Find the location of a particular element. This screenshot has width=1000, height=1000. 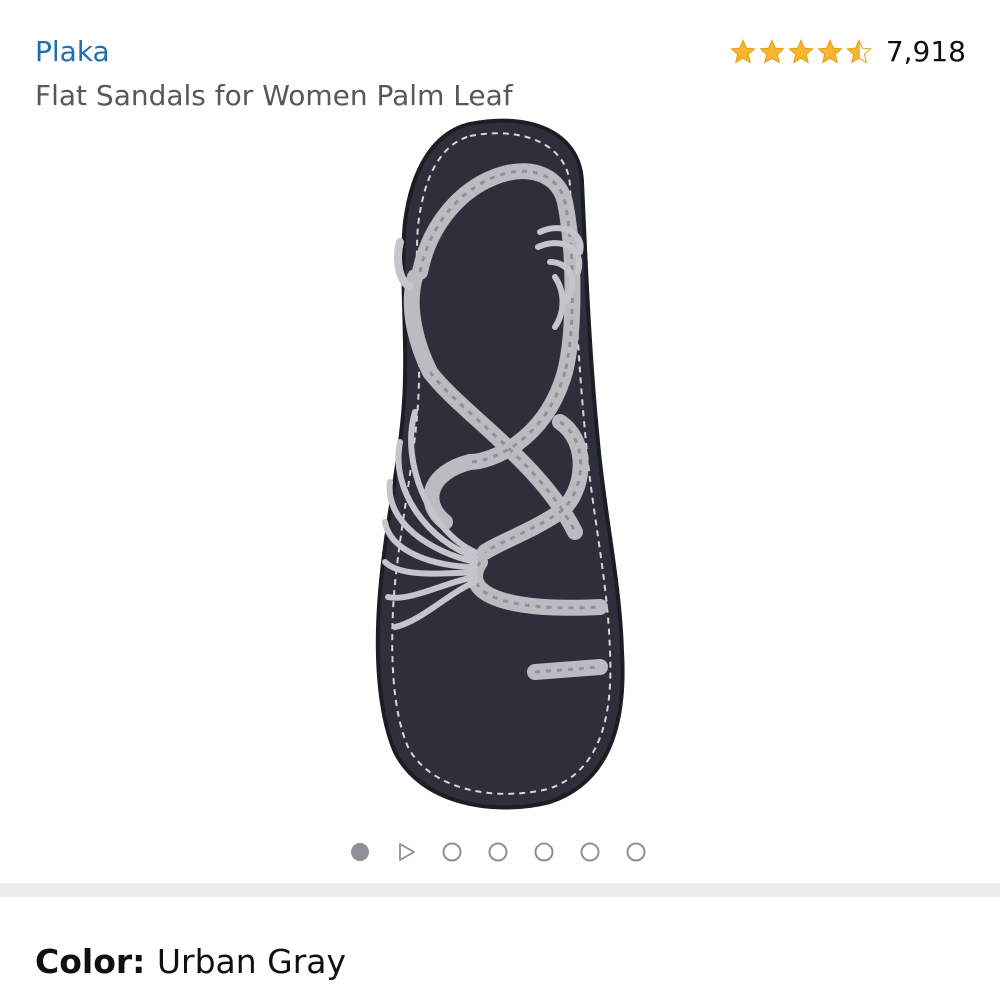

product-title: Flat Sandals for Women Palm Leaf is located at coordinates (274, 95).